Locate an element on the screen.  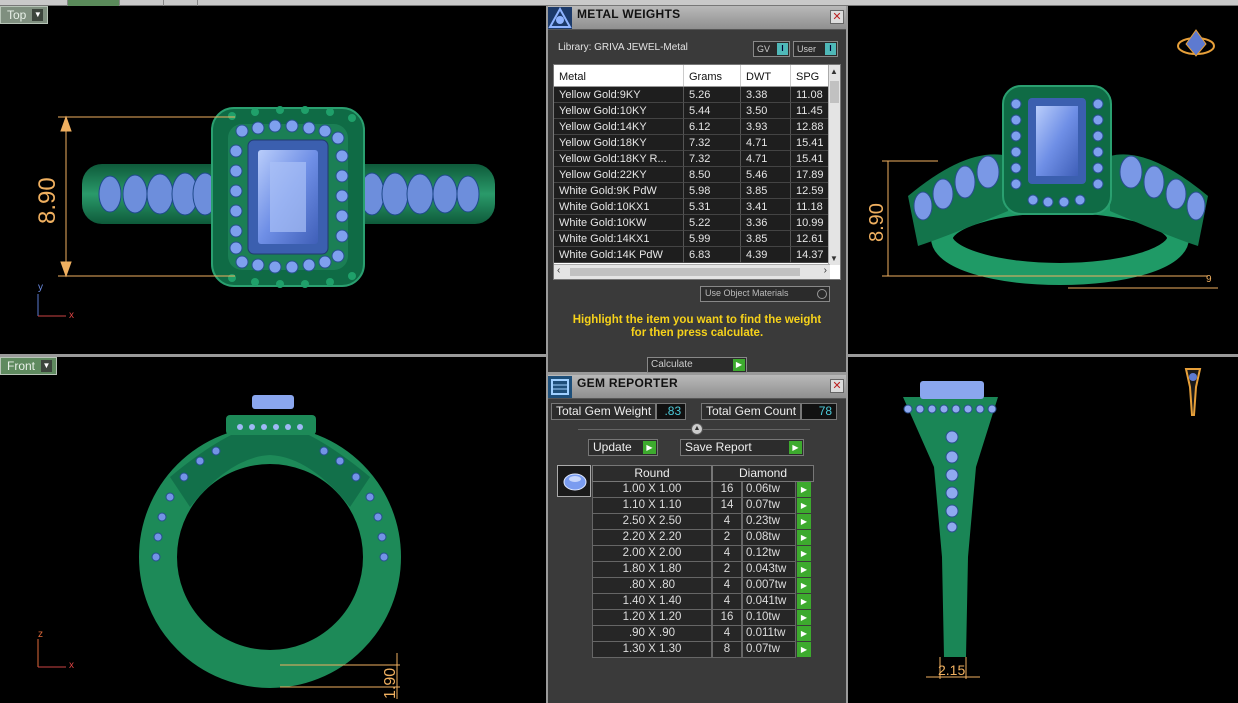
ring-side-view is located at coordinates (1052, 523).